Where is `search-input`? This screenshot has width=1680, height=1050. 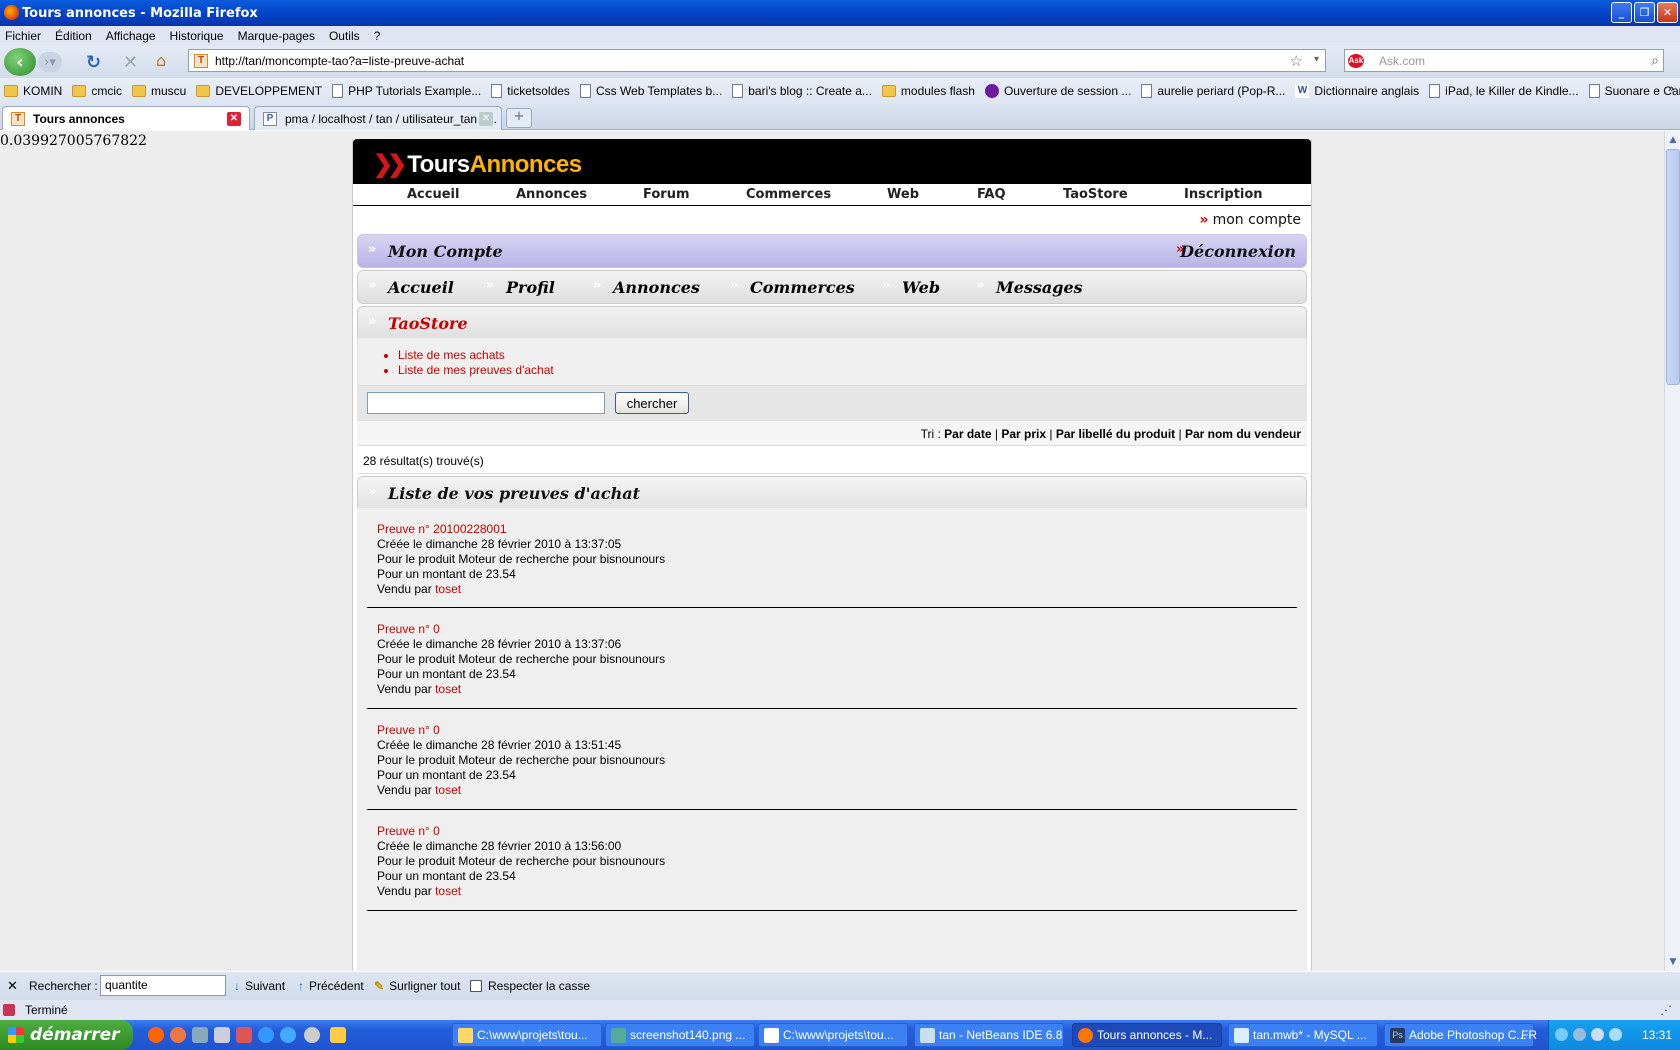 search-input is located at coordinates (486, 403).